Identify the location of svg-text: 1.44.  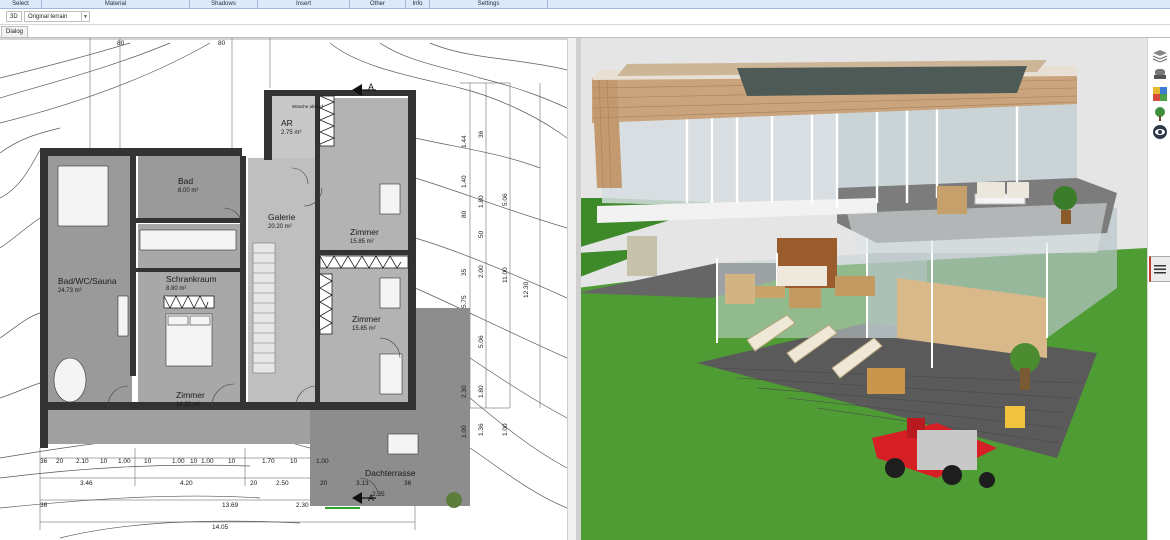
(464, 141).